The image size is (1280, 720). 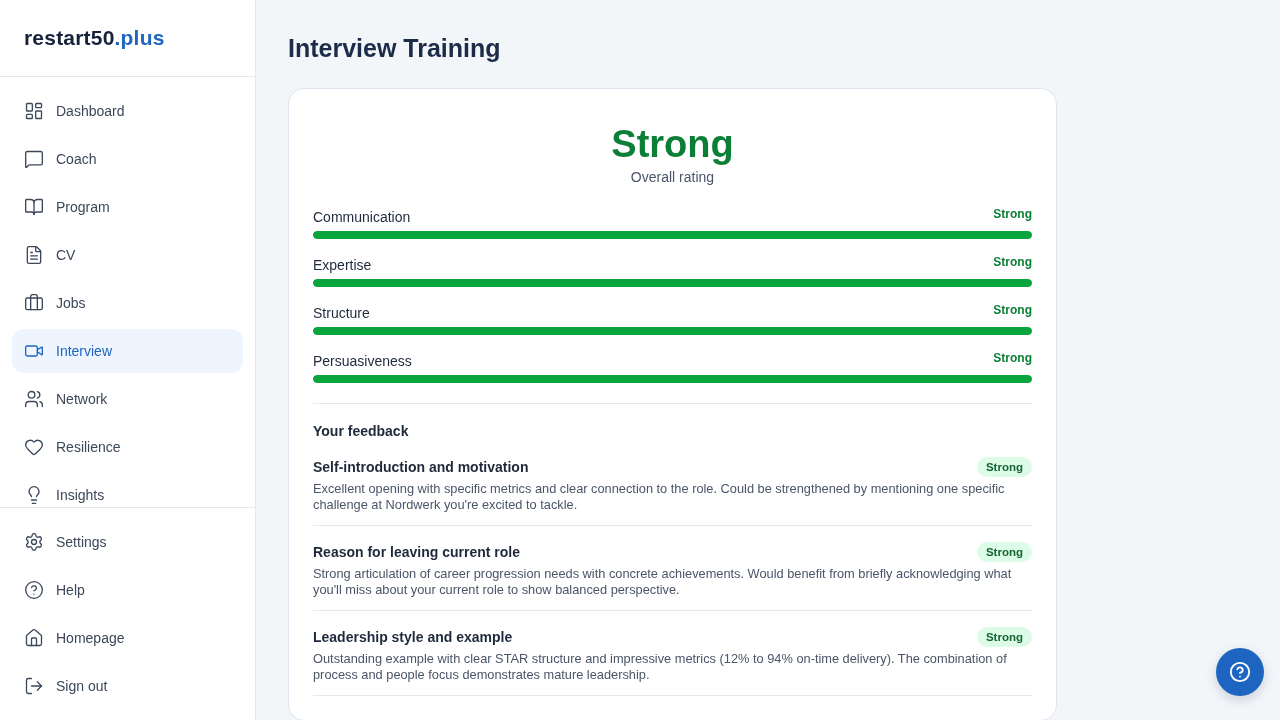 What do you see at coordinates (361, 431) in the screenshot?
I see `feedback-heading: Your feedback` at bounding box center [361, 431].